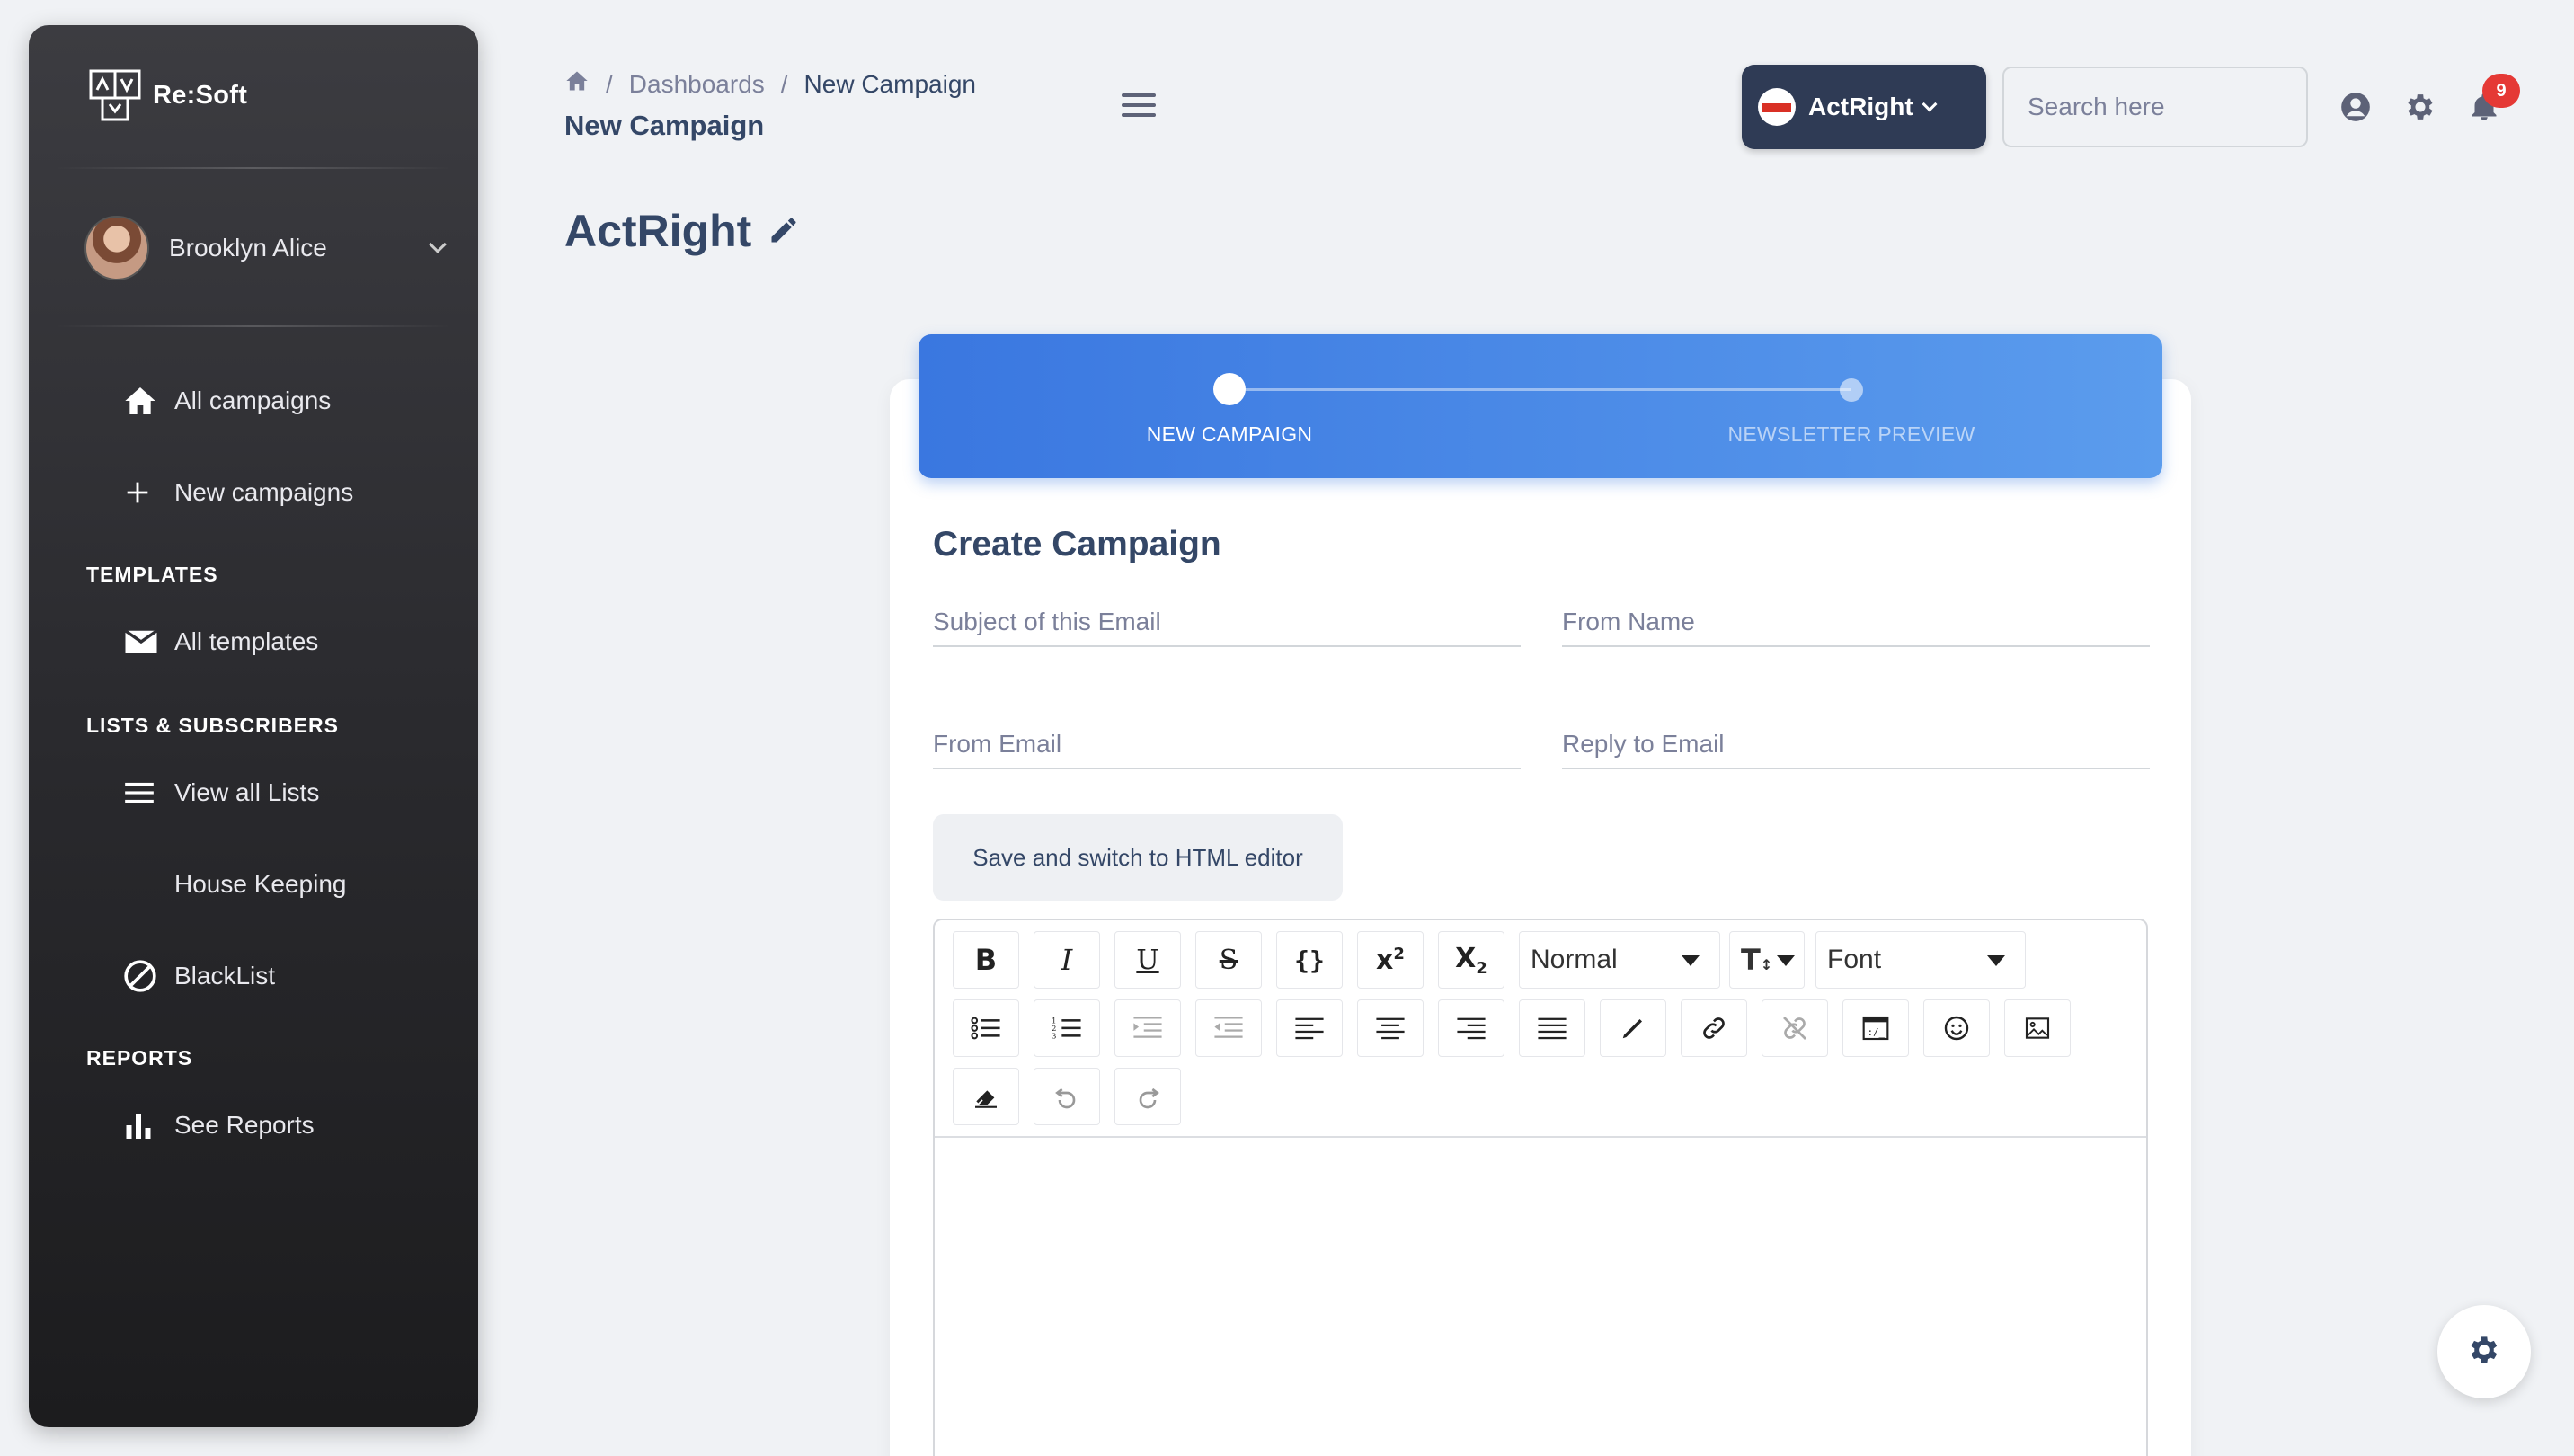 This screenshot has height=1456, width=2574. What do you see at coordinates (1956, 1028) in the screenshot?
I see `emoji-icon` at bounding box center [1956, 1028].